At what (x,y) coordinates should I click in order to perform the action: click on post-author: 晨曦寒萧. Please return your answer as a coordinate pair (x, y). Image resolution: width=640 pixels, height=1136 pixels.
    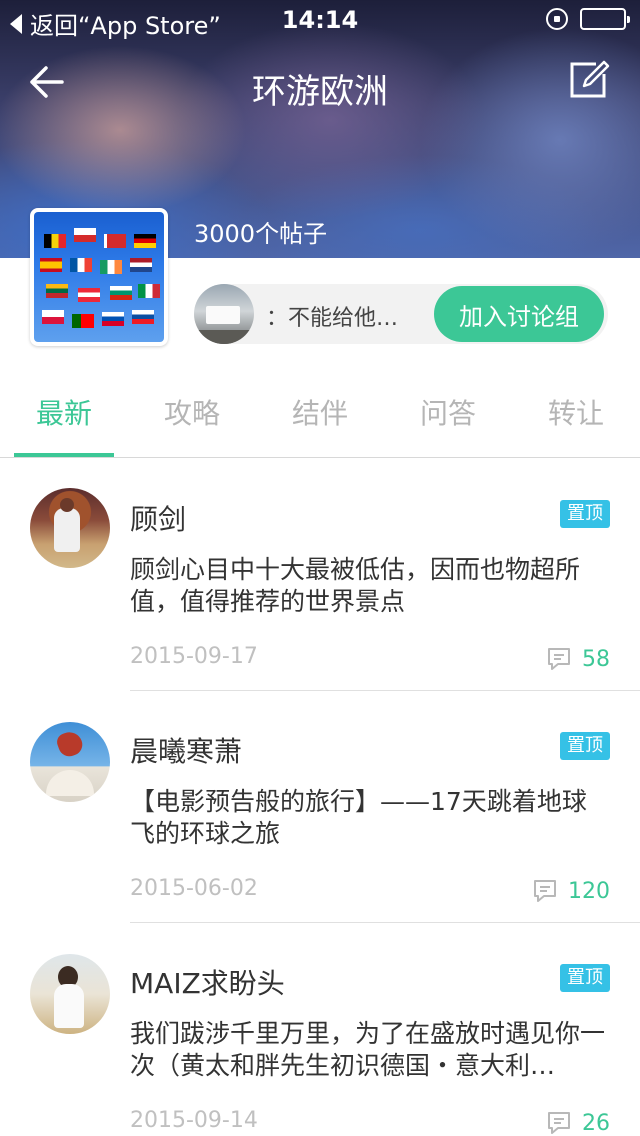
    Looking at the image, I should click on (186, 750).